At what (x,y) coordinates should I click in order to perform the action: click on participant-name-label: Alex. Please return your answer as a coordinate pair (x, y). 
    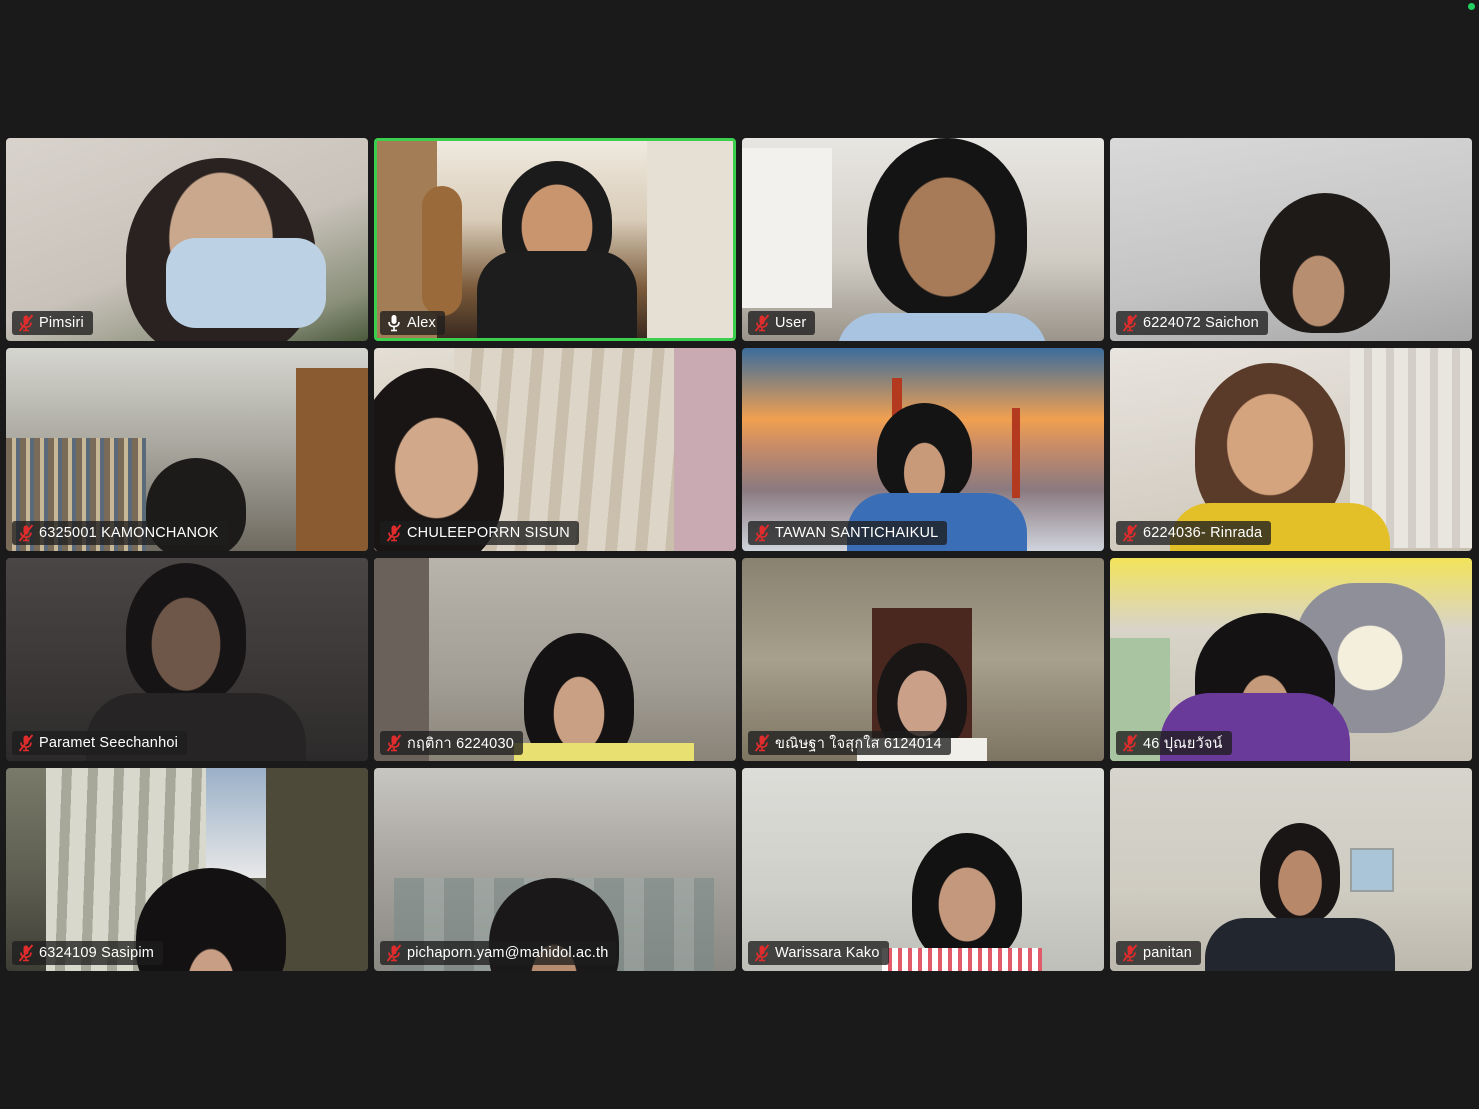
    Looking at the image, I should click on (413, 323).